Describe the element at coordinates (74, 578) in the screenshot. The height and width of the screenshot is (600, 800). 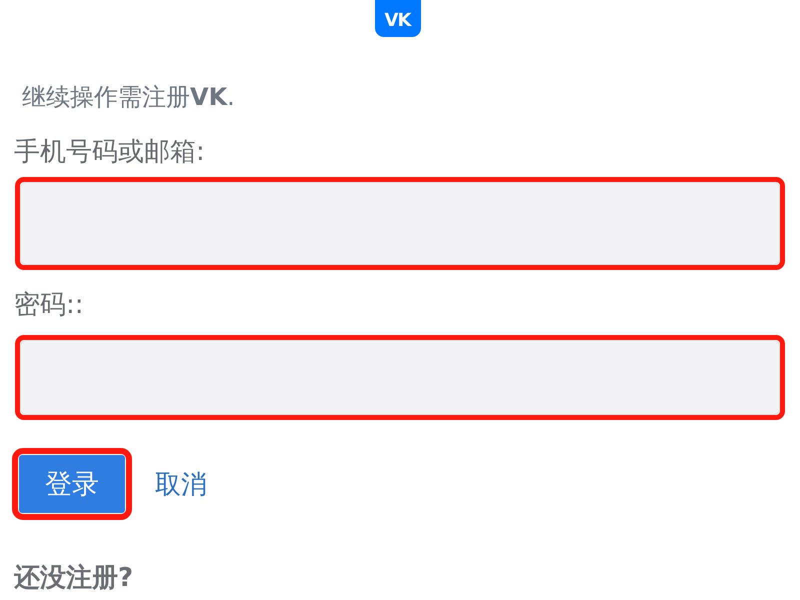
I see `register-prompt: 还没注册?` at that location.